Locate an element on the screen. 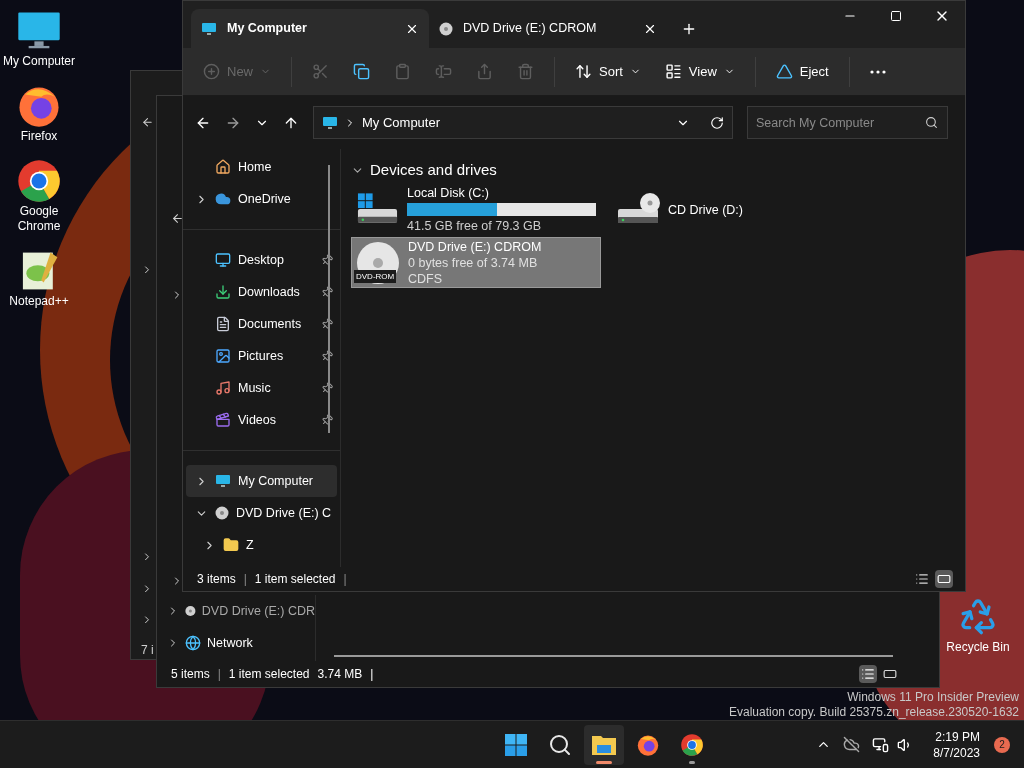  tab: DVD Drive (E:) CDROM is located at coordinates (548, 28).